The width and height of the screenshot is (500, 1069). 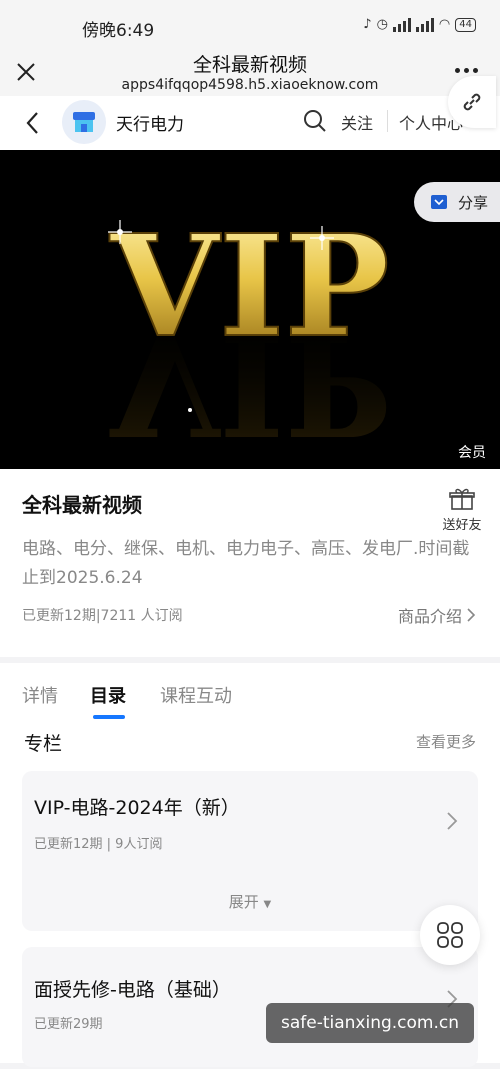 I want to click on gift-label: 送好友, so click(x=462, y=525).